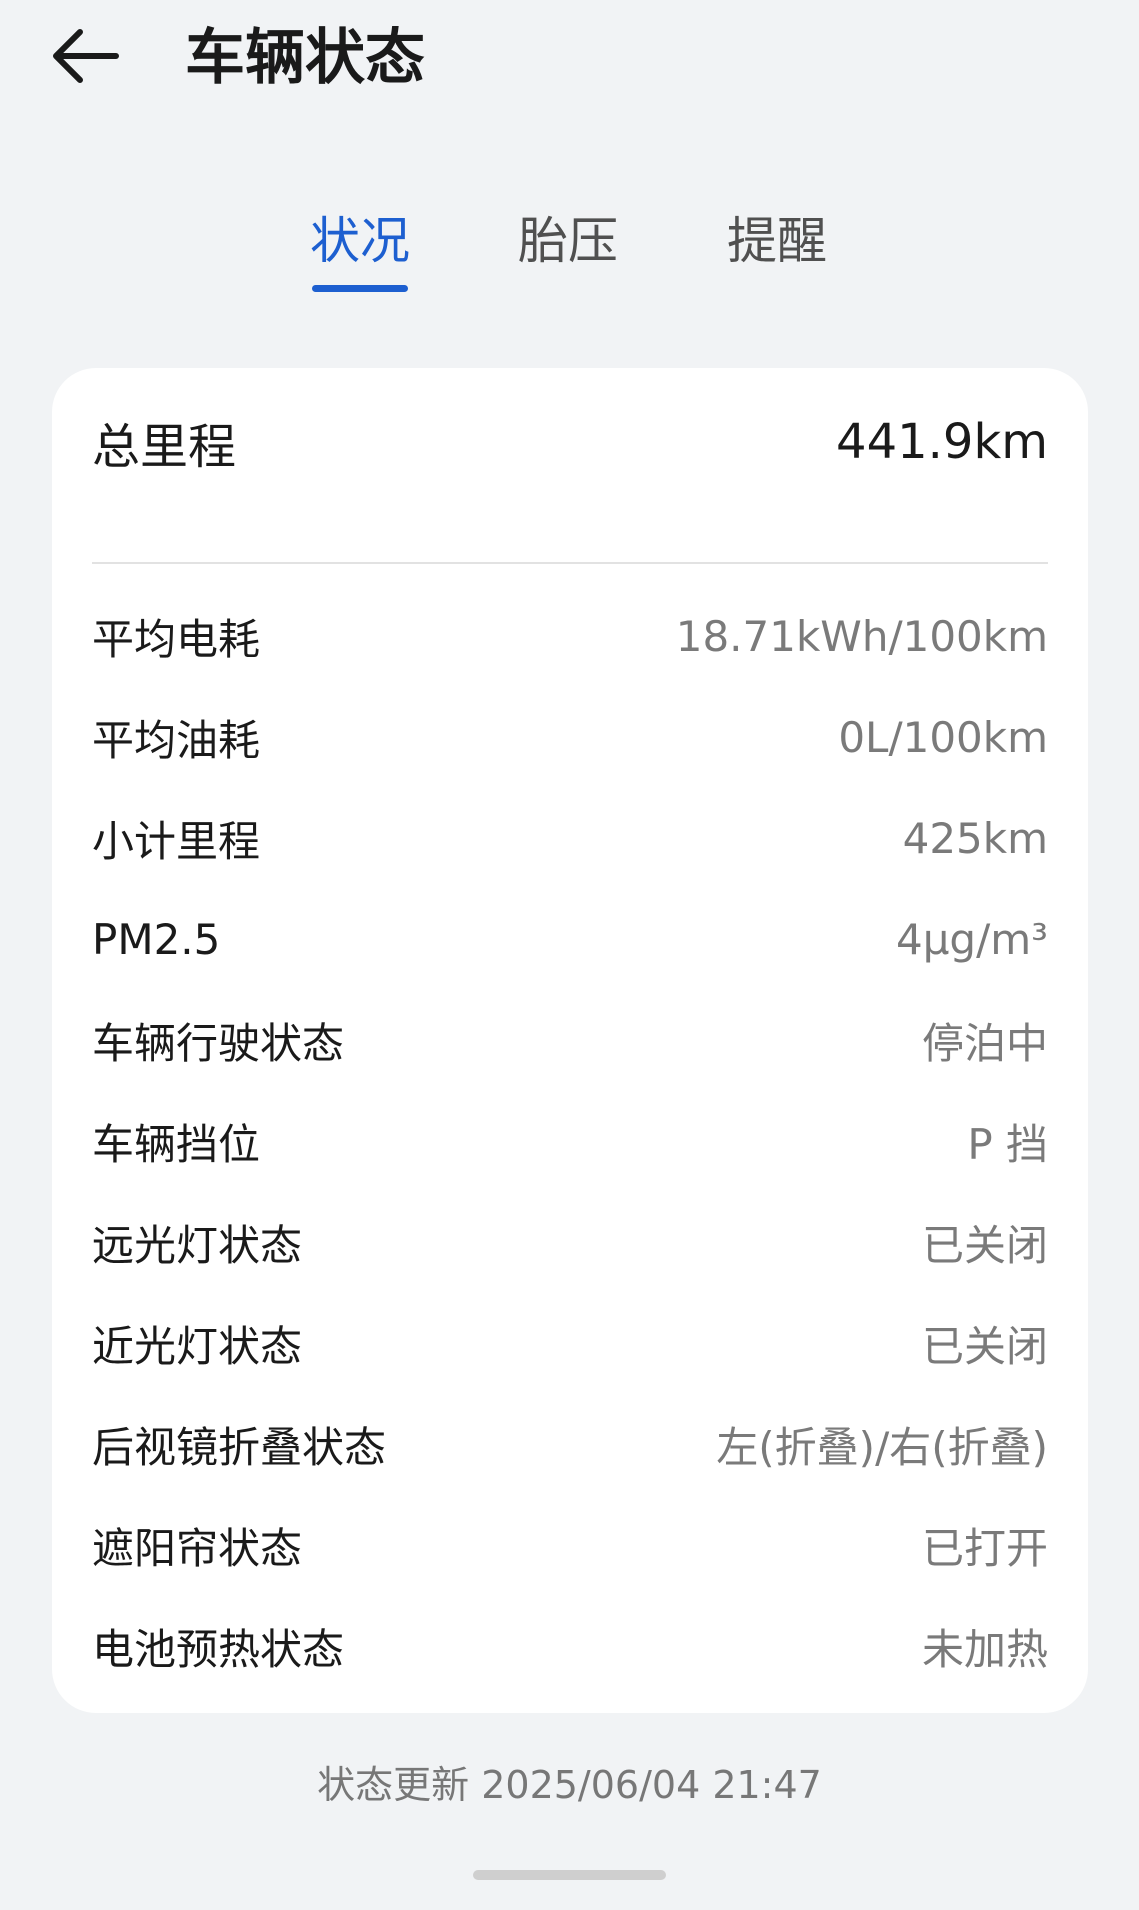 This screenshot has width=1139, height=1910. I want to click on status-label: 遮阳帘状态, so click(197, 1548).